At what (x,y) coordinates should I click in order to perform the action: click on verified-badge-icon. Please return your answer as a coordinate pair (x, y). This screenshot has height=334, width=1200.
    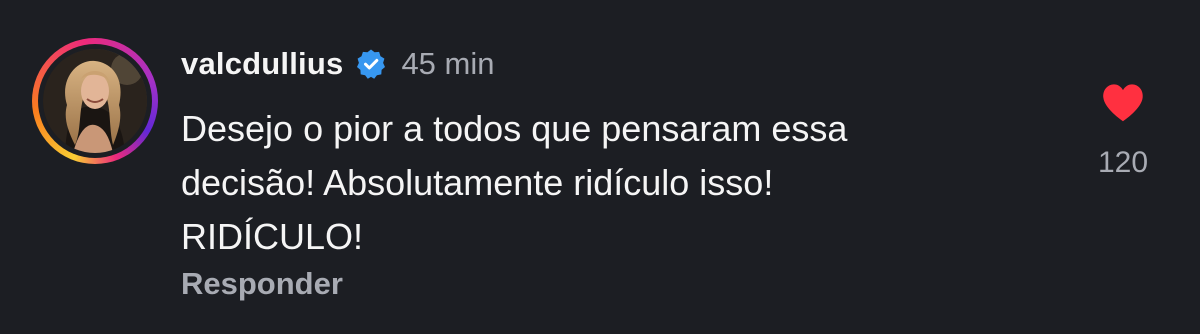
    Looking at the image, I should click on (371, 64).